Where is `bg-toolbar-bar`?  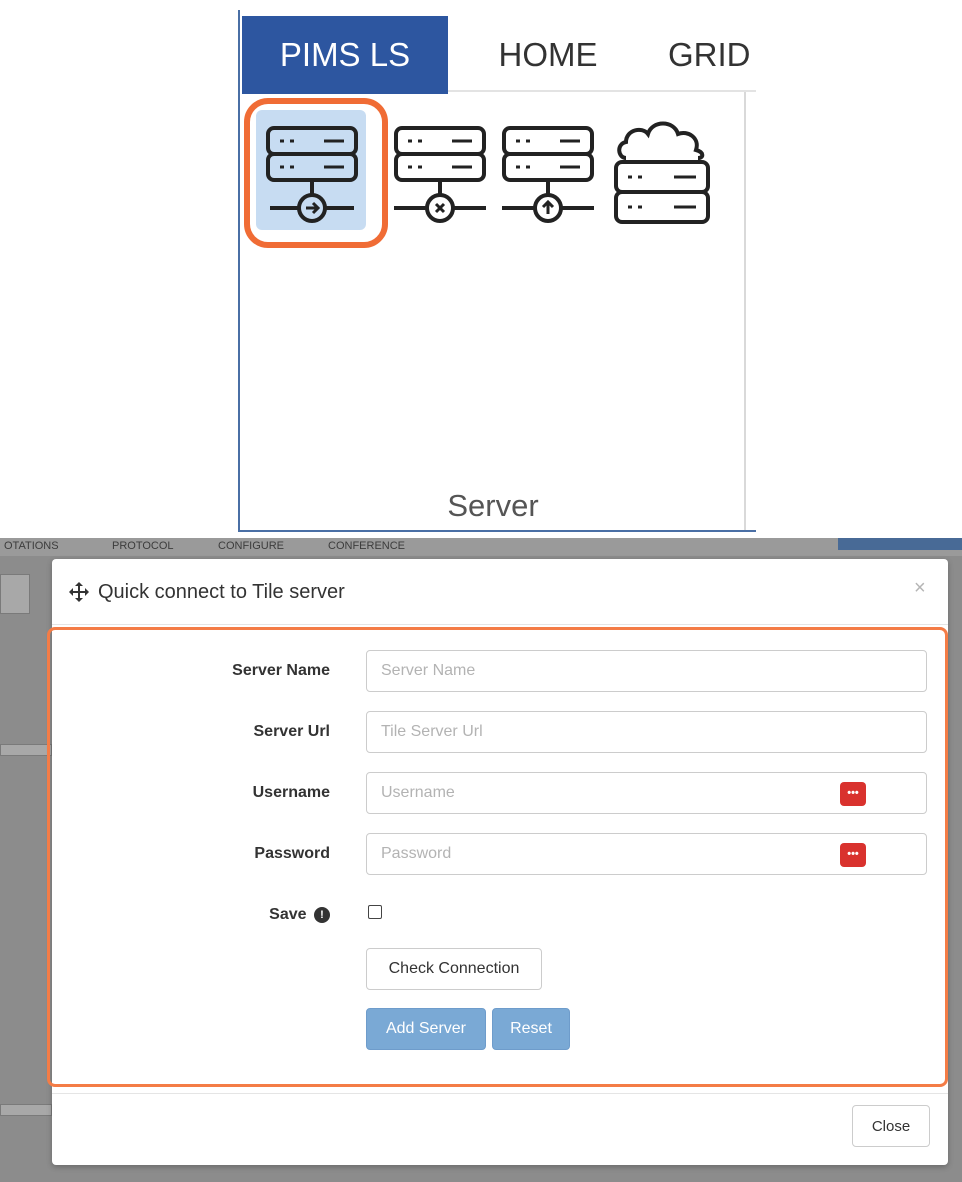
bg-toolbar-bar is located at coordinates (900, 544).